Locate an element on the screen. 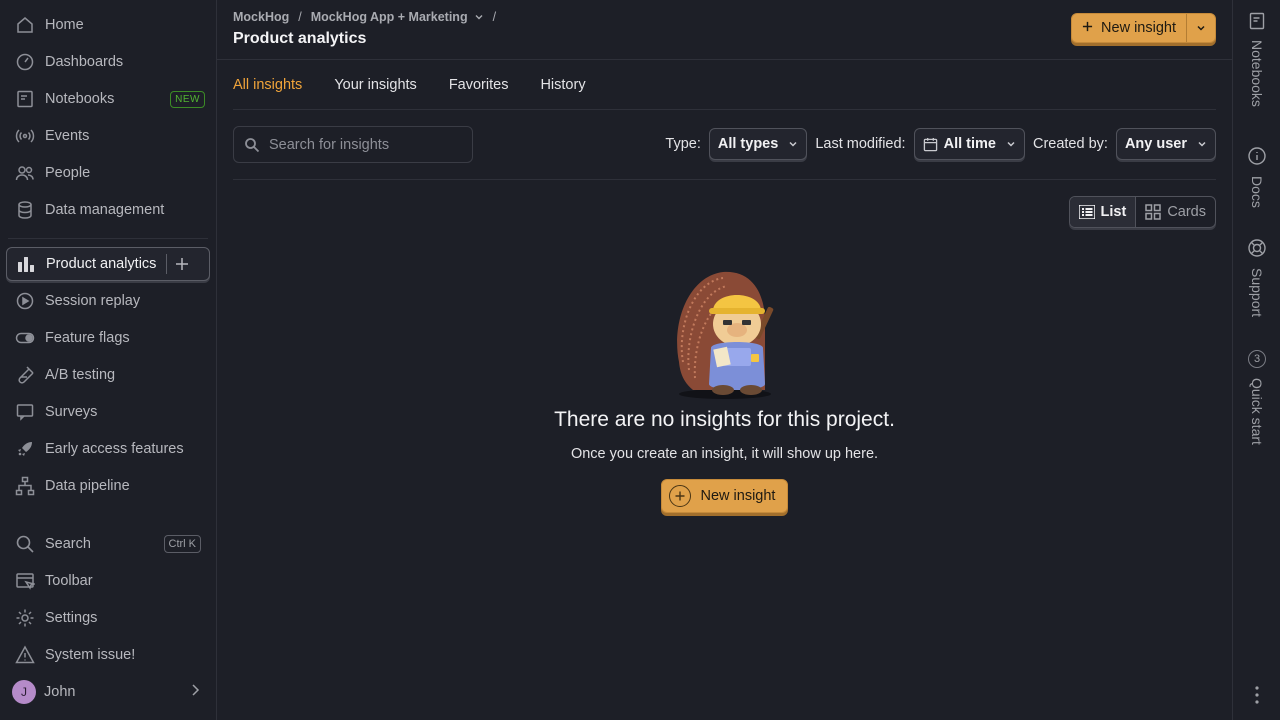 The width and height of the screenshot is (1280, 720). calendar-icon is located at coordinates (930, 144).